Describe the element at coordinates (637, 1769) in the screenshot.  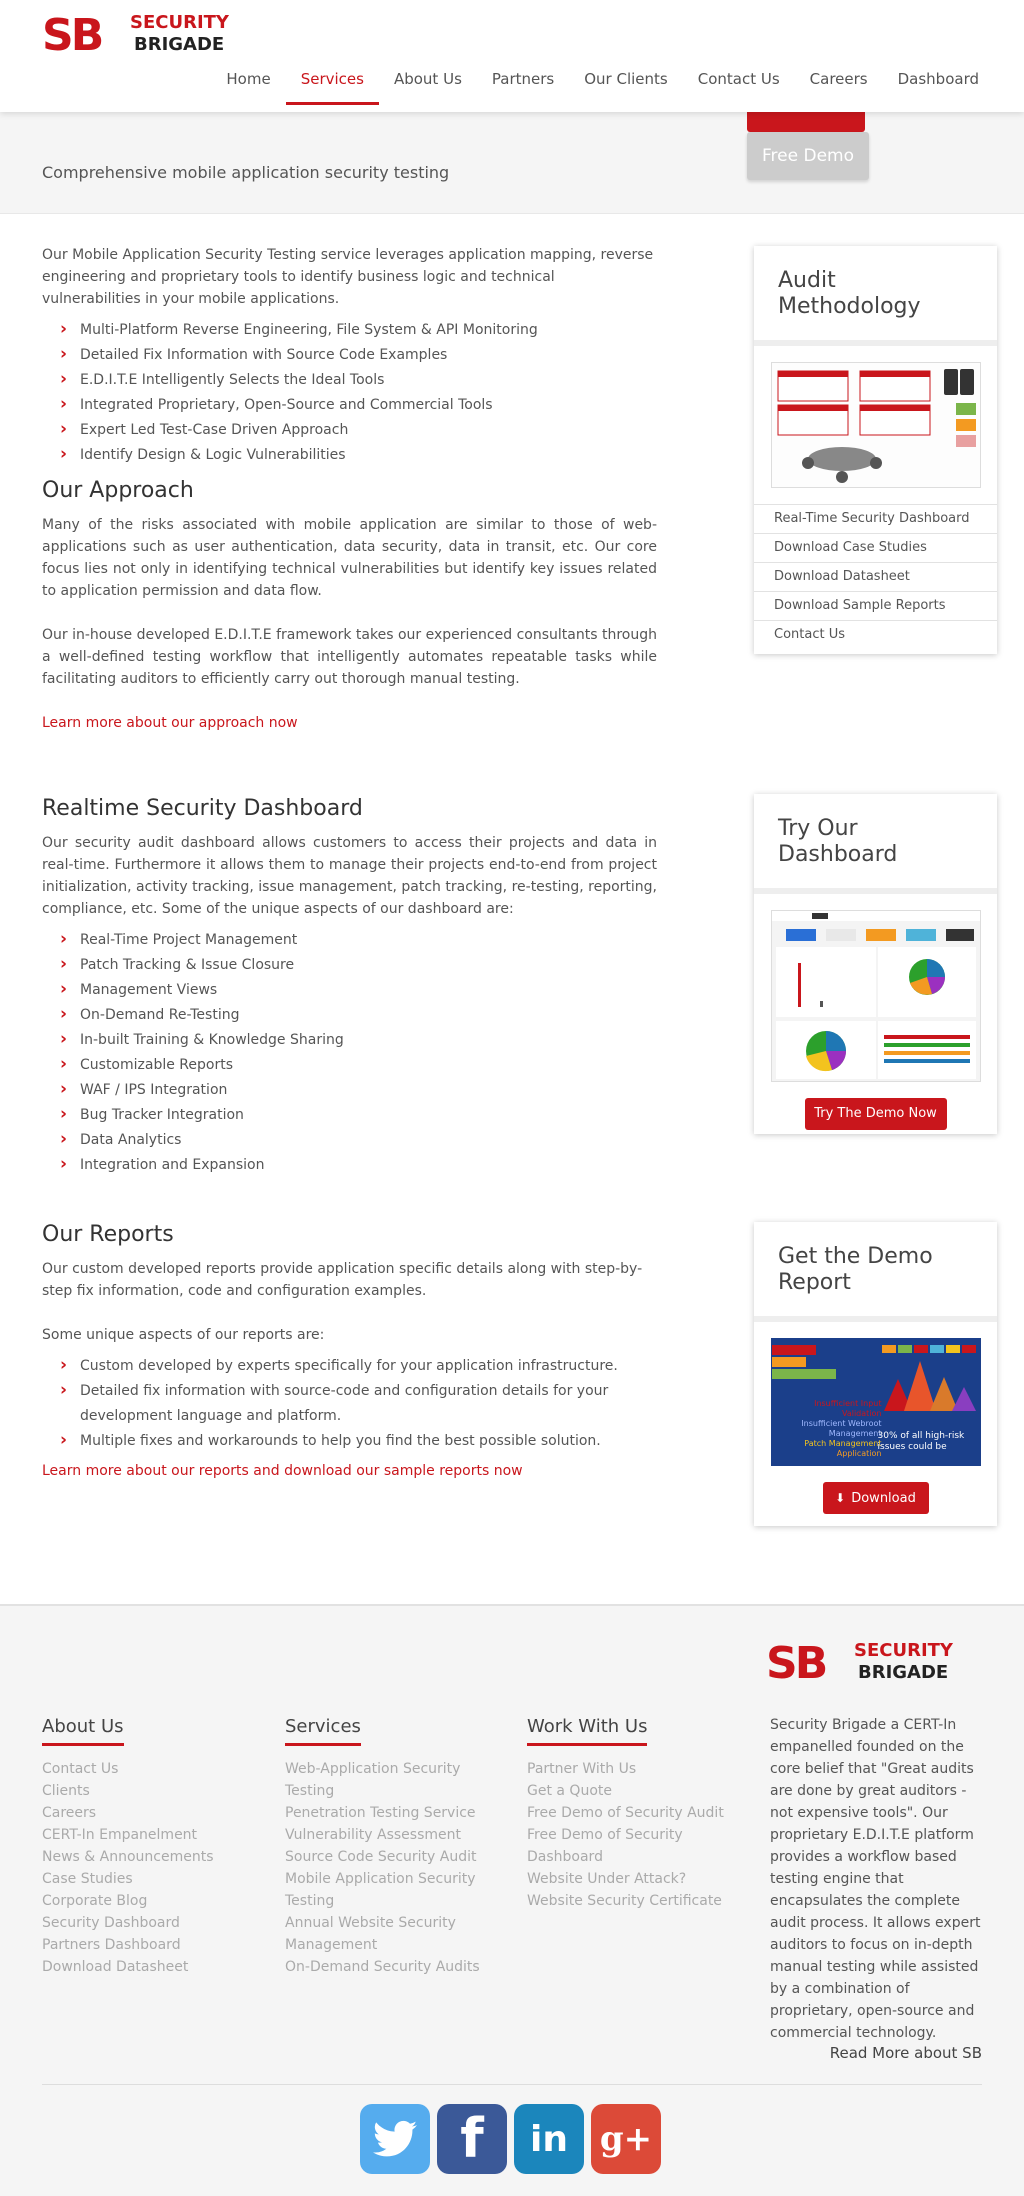
I see `footer-link-partner-with-us: Partner With Us` at that location.